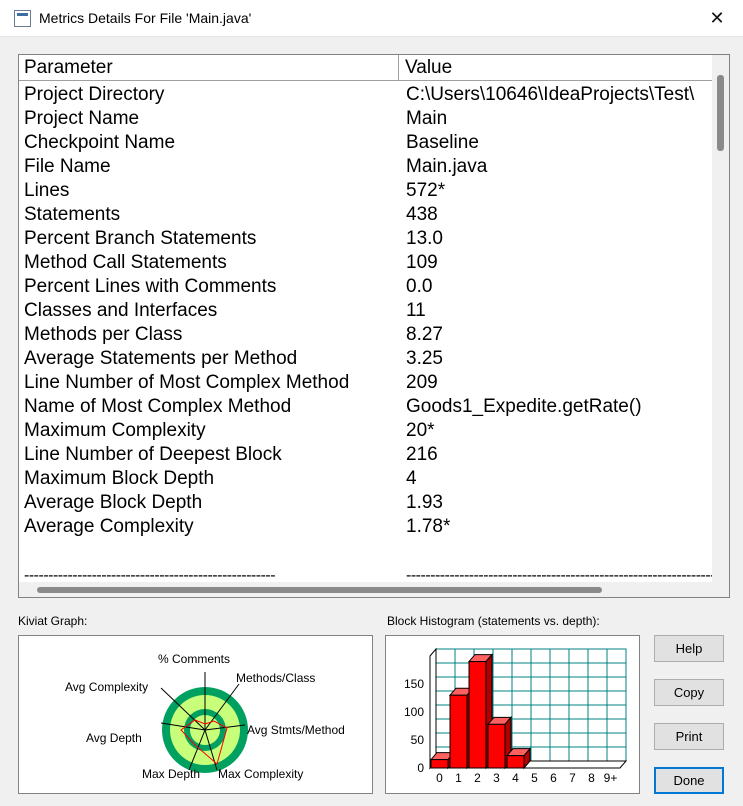 This screenshot has width=743, height=806. What do you see at coordinates (187, 382) in the screenshot?
I see `parameter-cell: Line Number of Most Complex Method` at bounding box center [187, 382].